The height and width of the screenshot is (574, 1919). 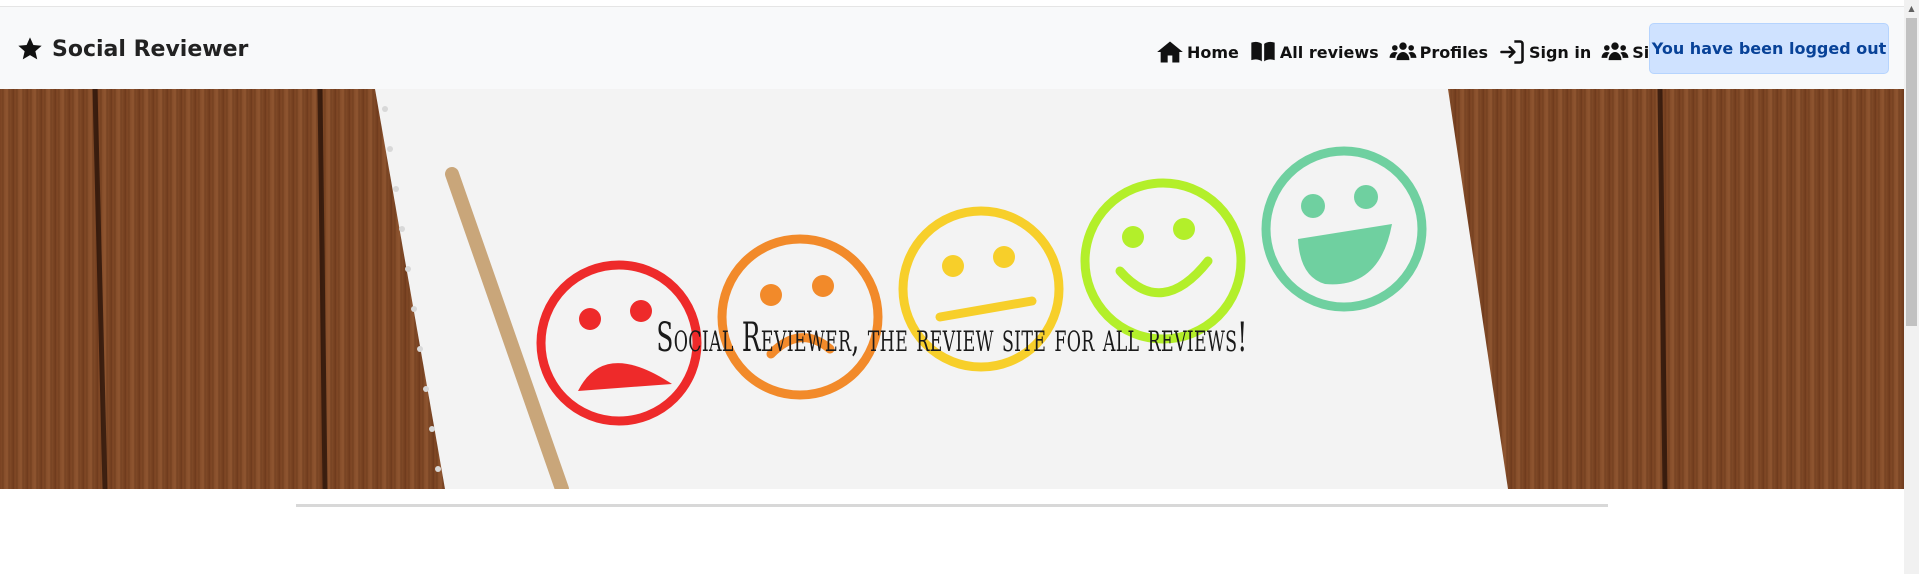 I want to click on nav-profiles-label: Profiles, so click(x=1453, y=52).